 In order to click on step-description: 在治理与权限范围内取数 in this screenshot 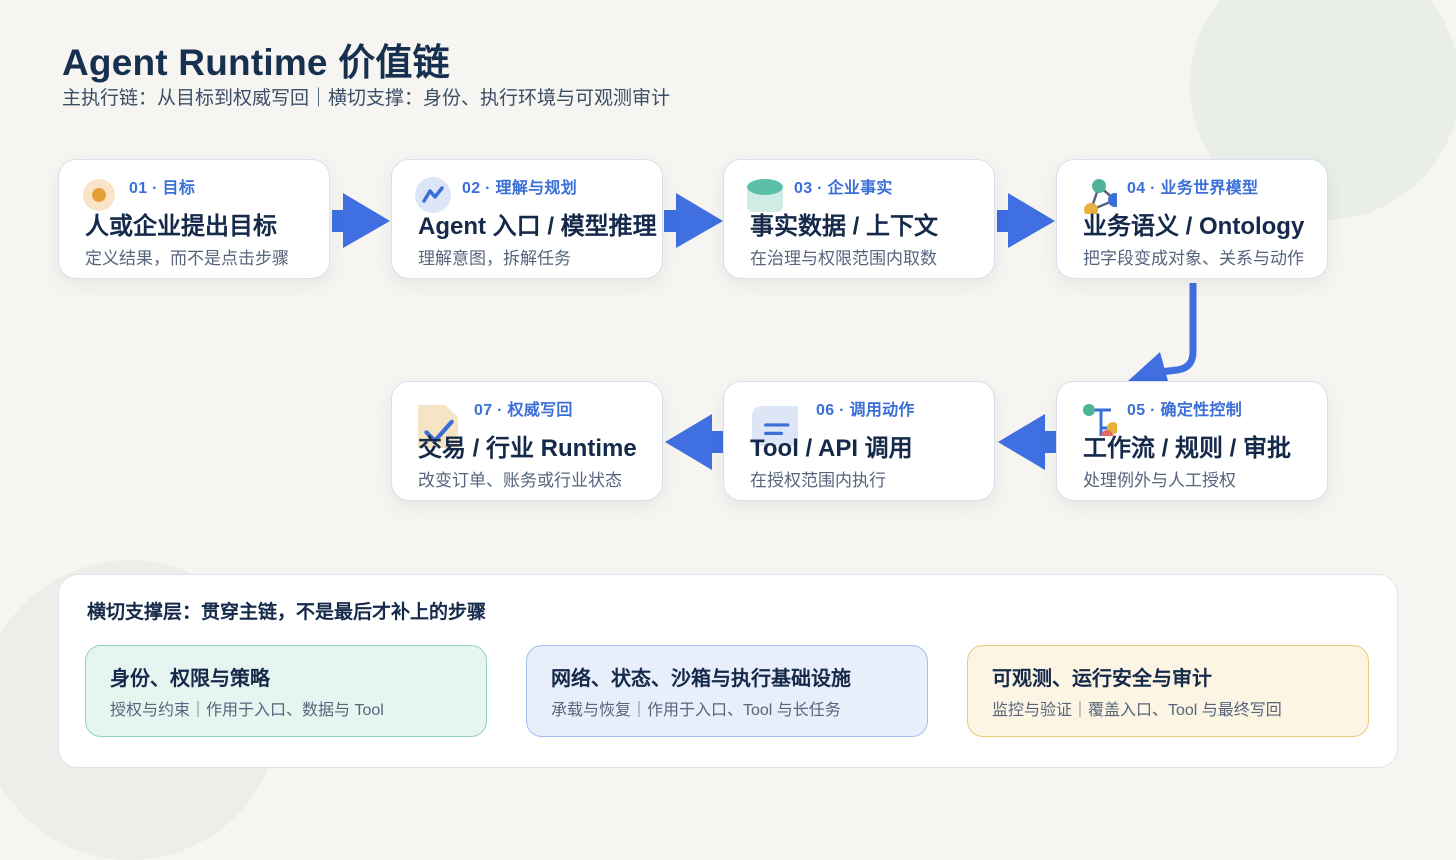, I will do `click(843, 258)`.